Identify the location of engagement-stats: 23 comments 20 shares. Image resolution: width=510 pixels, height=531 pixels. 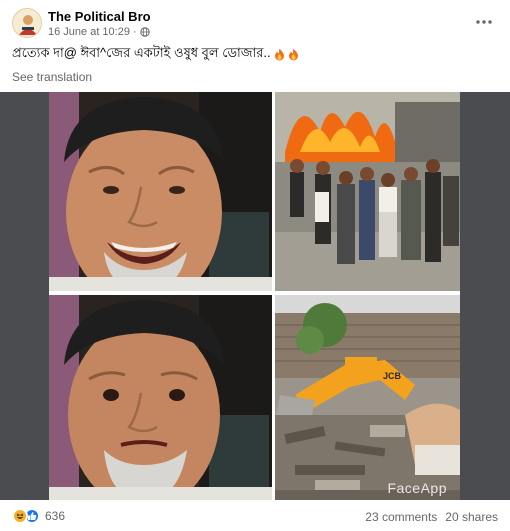
(431, 517).